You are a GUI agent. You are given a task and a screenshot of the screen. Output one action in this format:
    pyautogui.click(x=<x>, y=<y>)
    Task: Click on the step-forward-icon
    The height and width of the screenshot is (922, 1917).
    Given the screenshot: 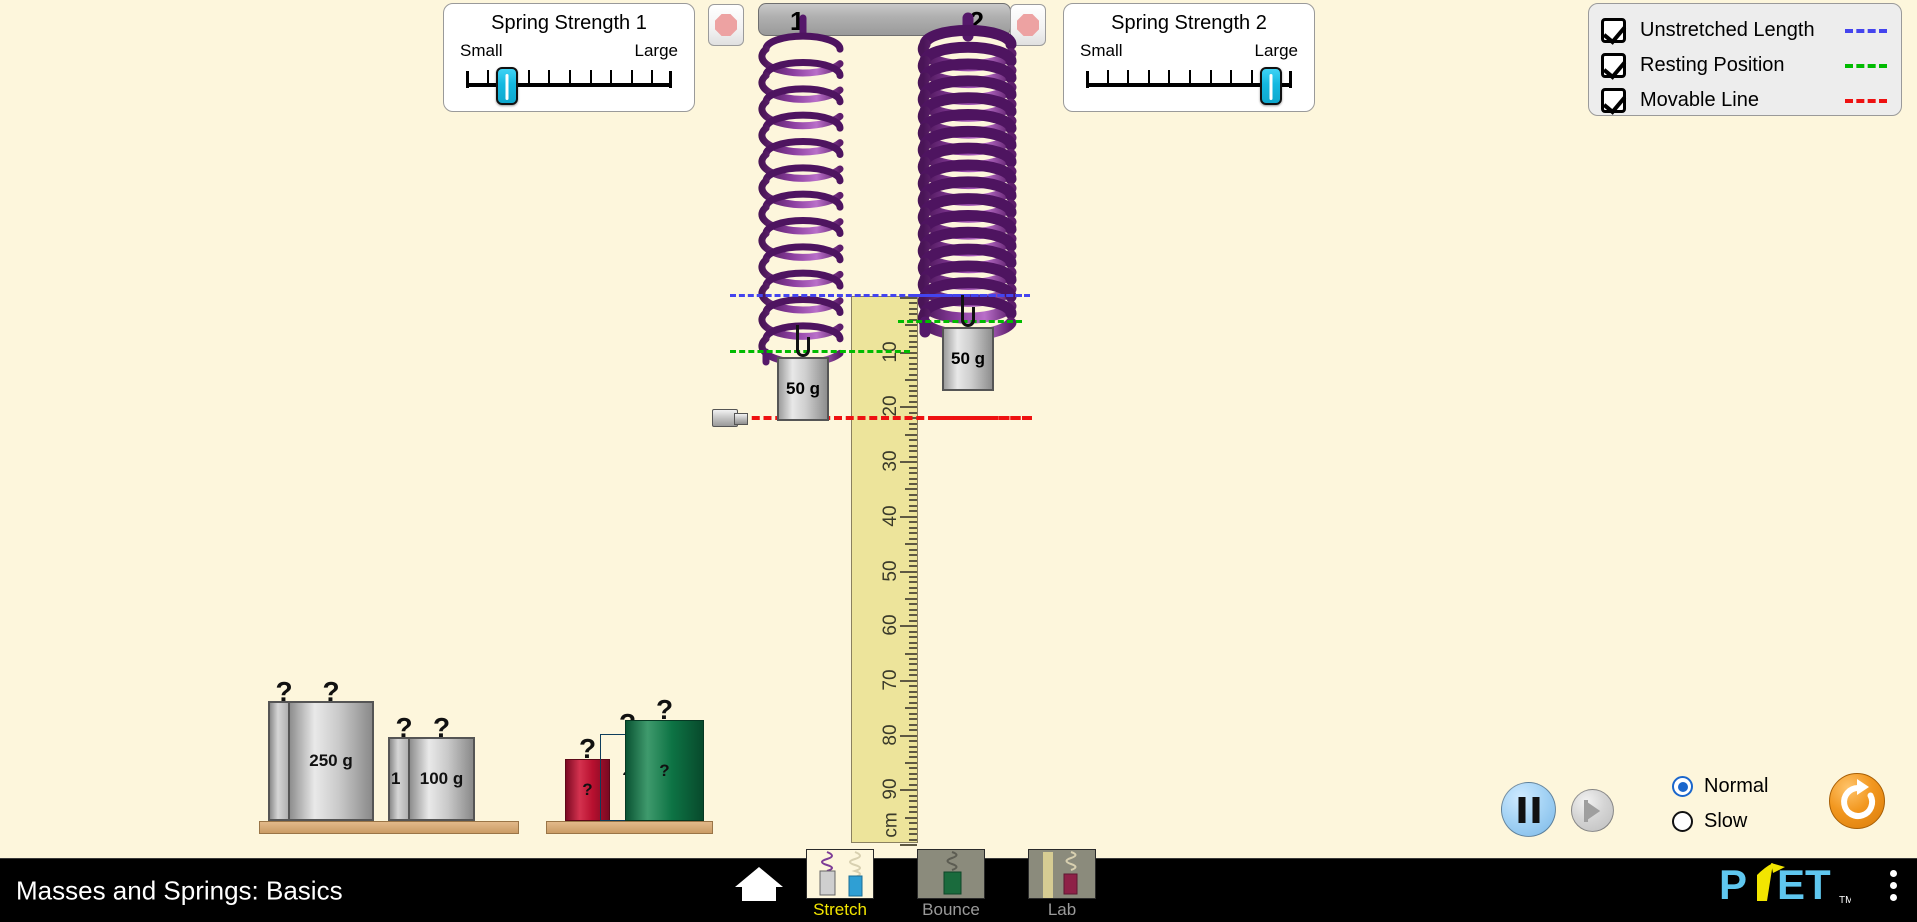 What is the action you would take?
    pyautogui.click(x=1591, y=810)
    